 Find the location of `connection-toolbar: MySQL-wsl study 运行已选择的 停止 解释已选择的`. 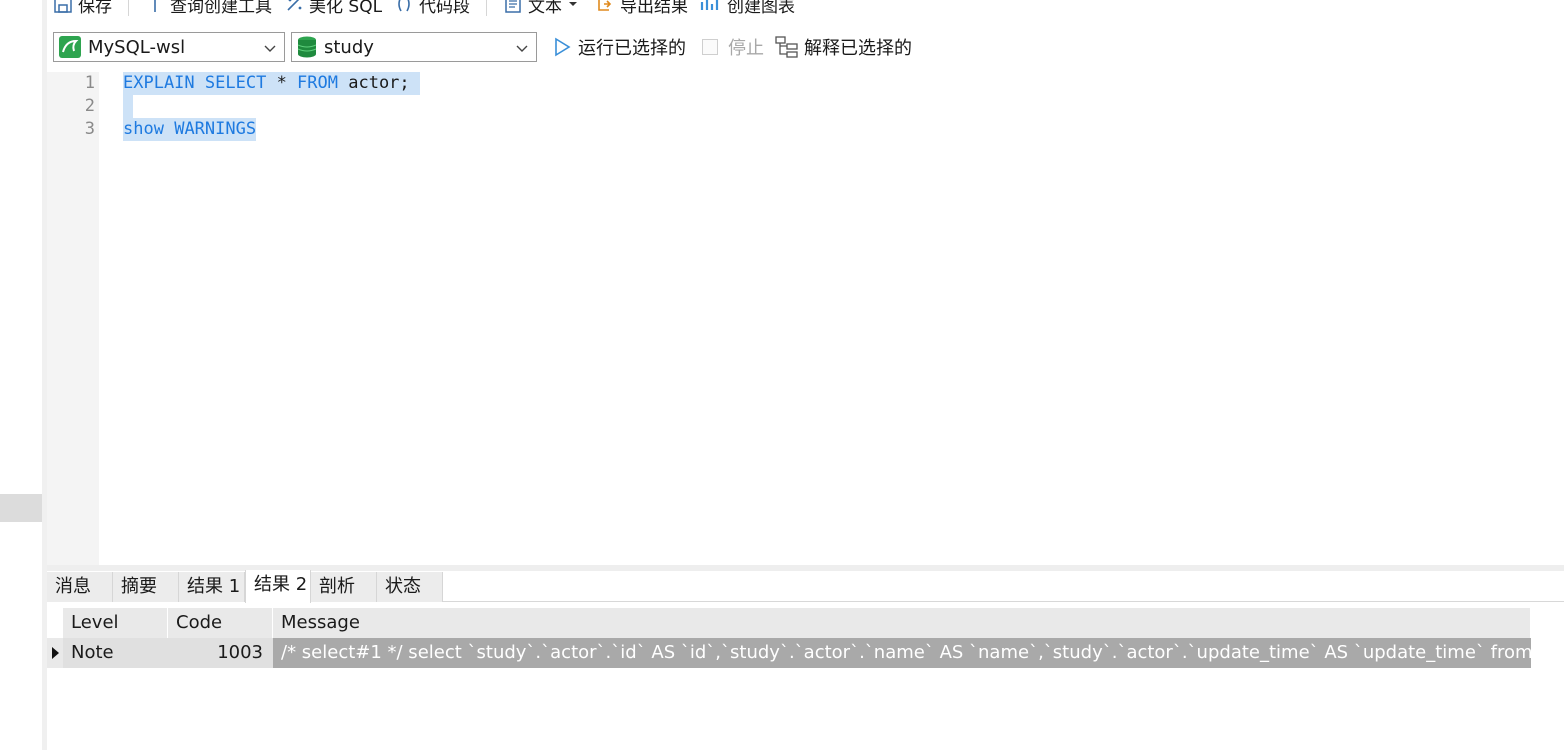

connection-toolbar: MySQL-wsl study 运行已选择的 停止 解释已选择的 is located at coordinates (805, 47).